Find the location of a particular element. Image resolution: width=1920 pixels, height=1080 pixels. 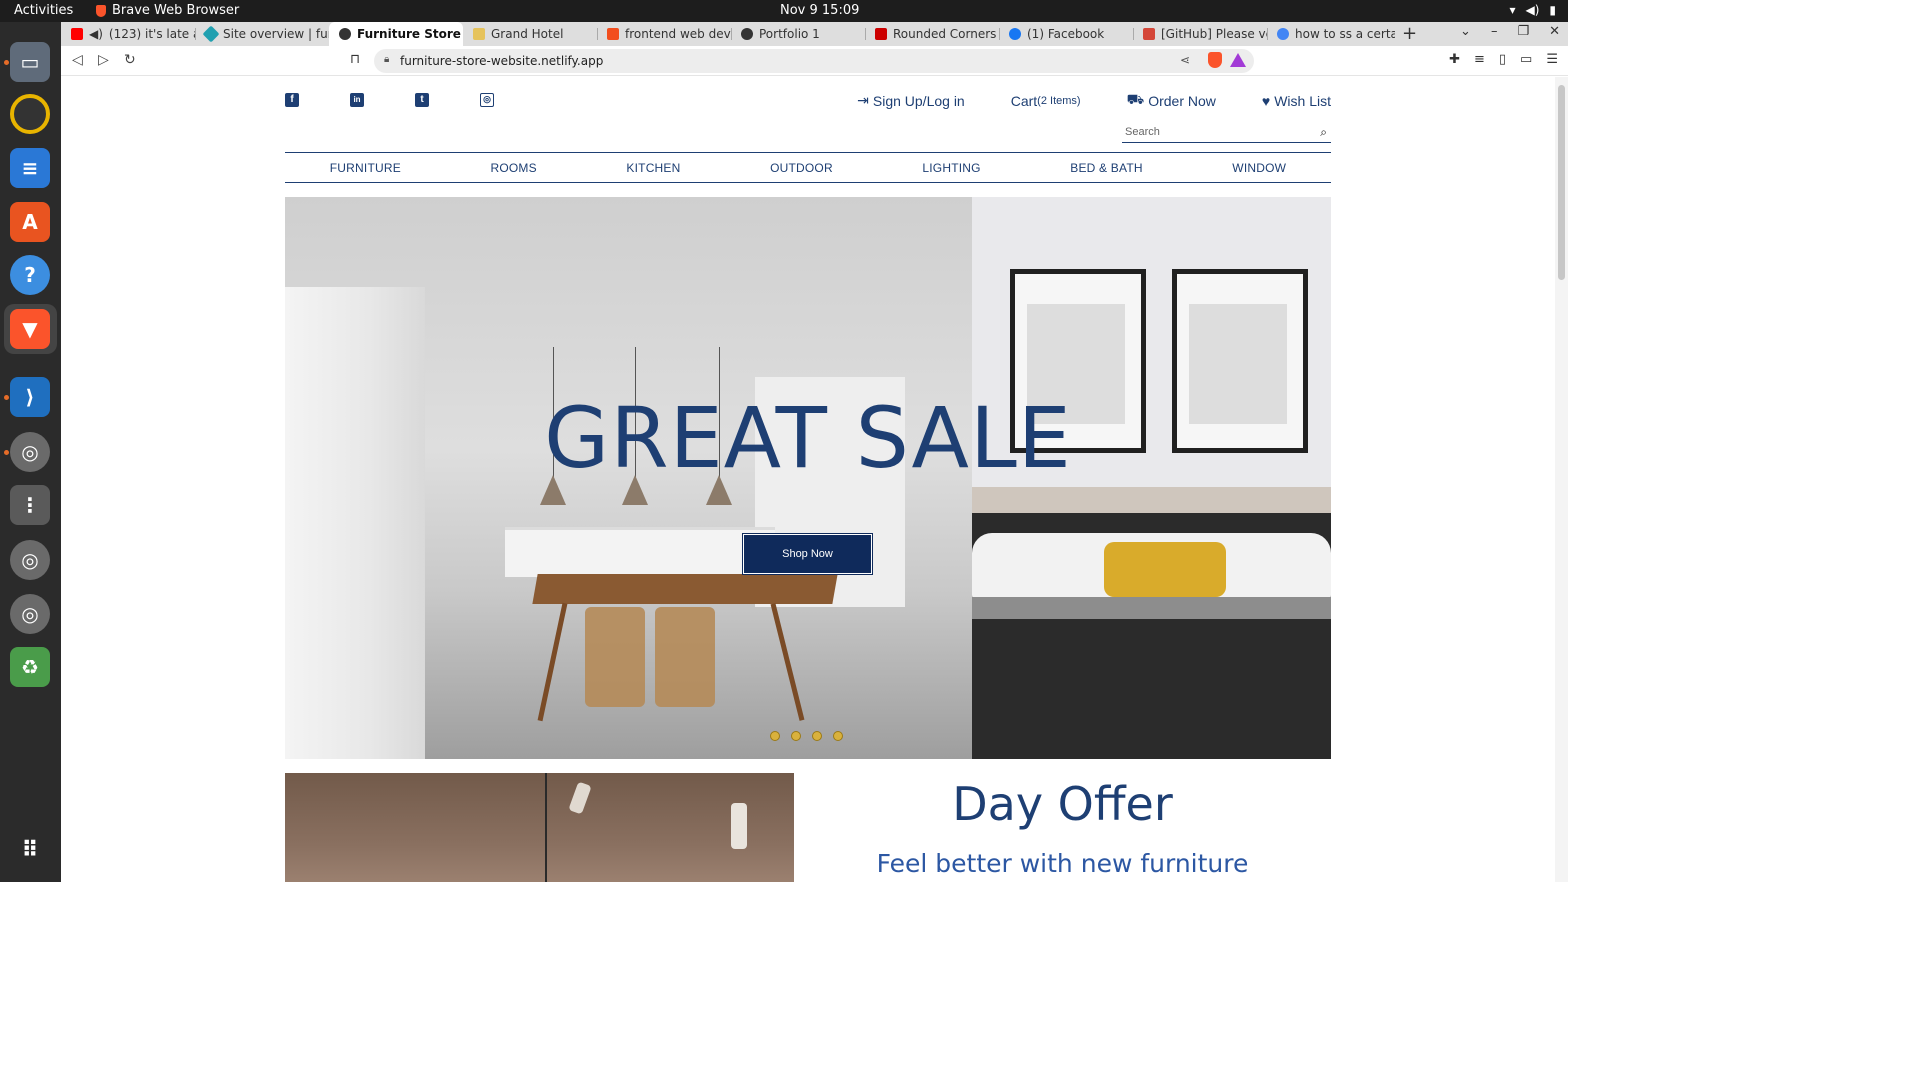

help-icon: ? is located at coordinates (30, 275).